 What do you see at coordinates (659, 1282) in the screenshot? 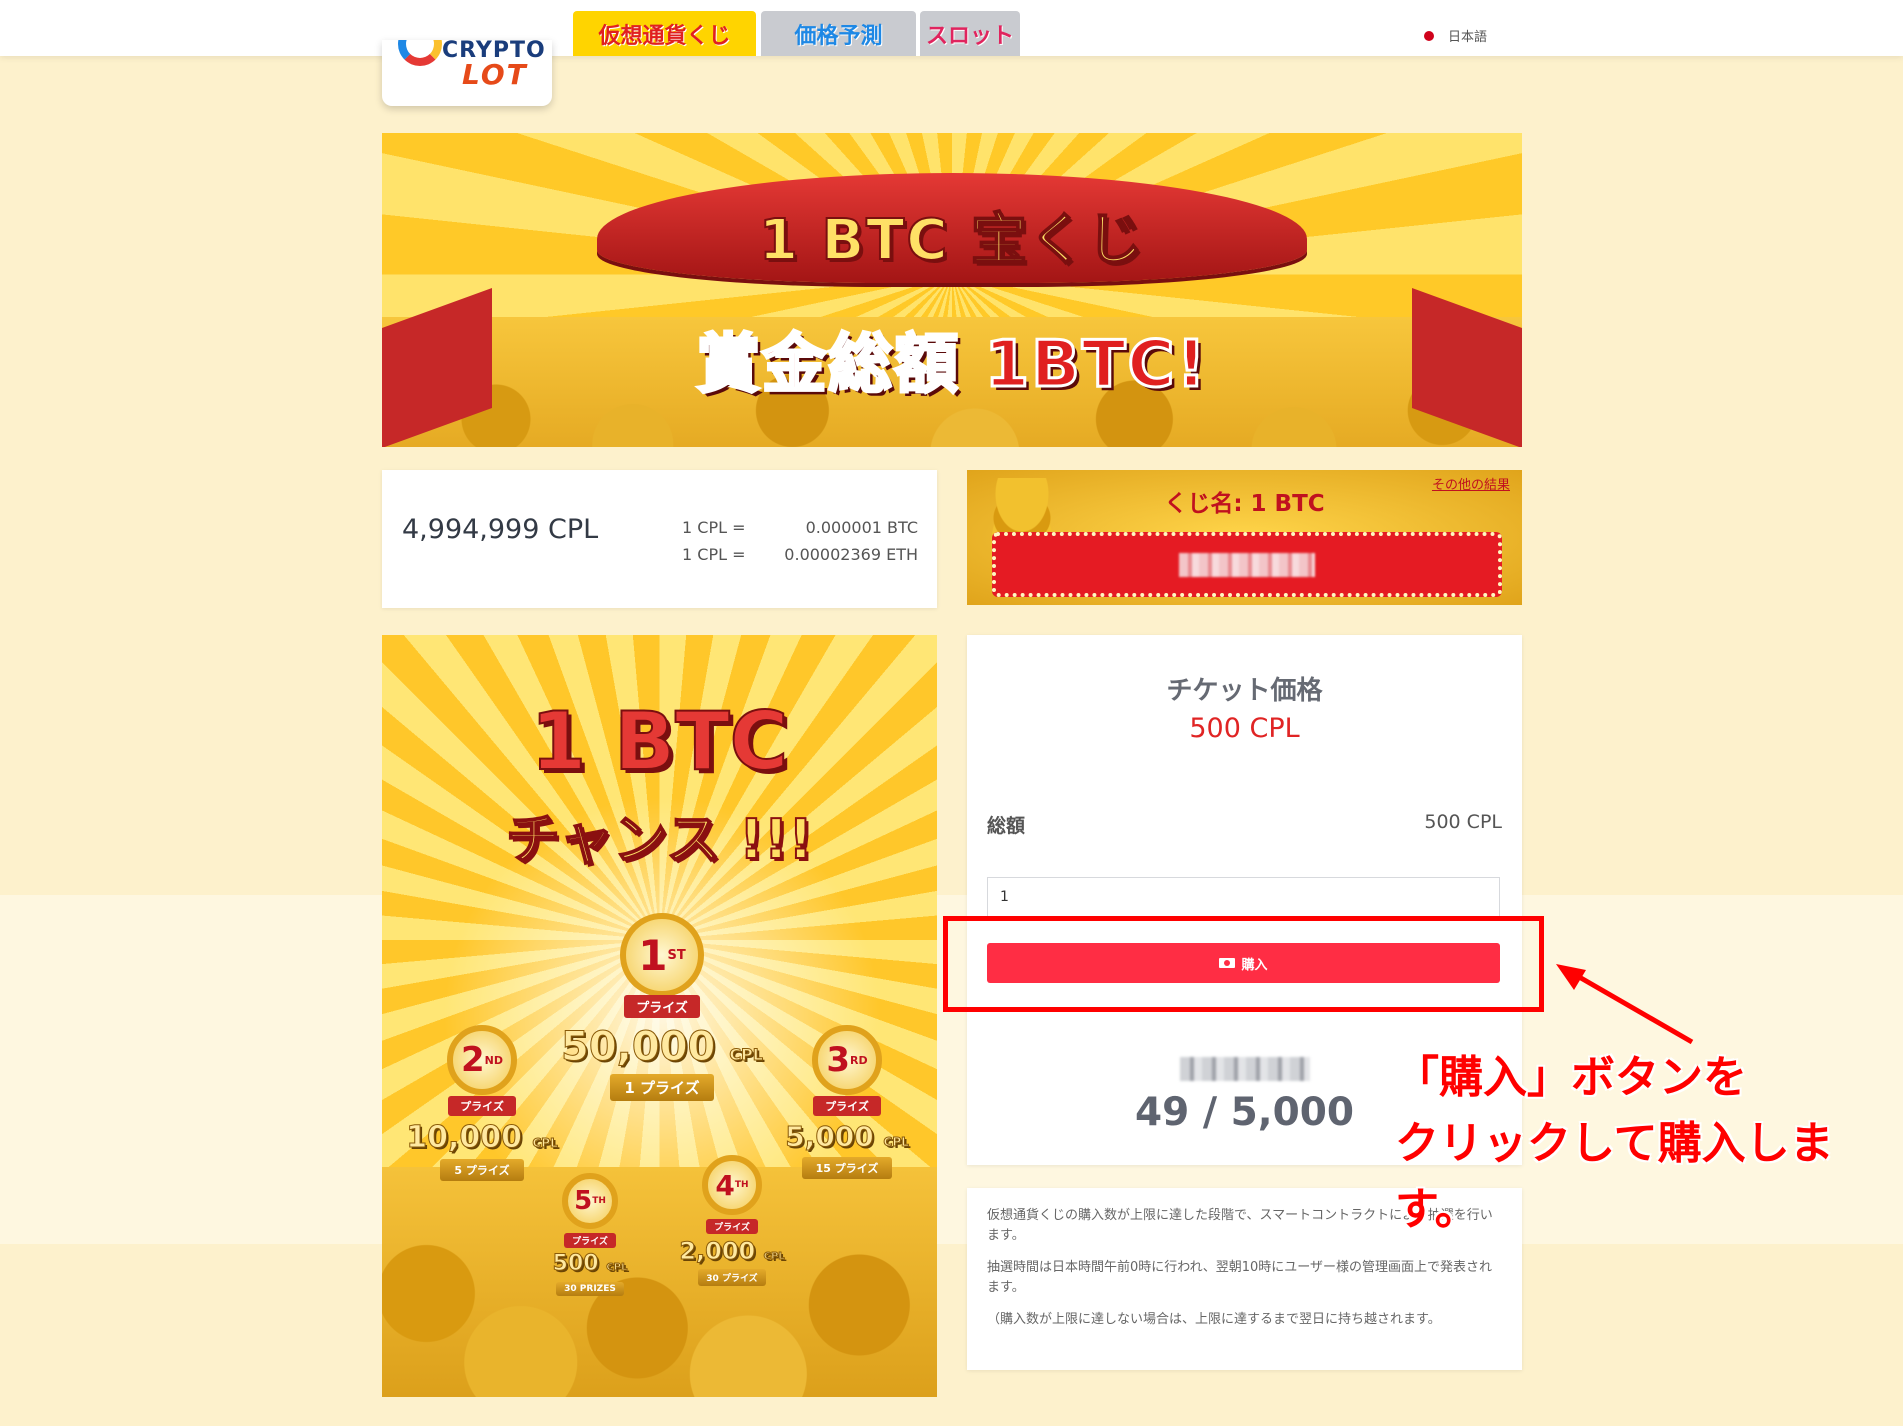
I see `poster-coins-illustration` at bounding box center [659, 1282].